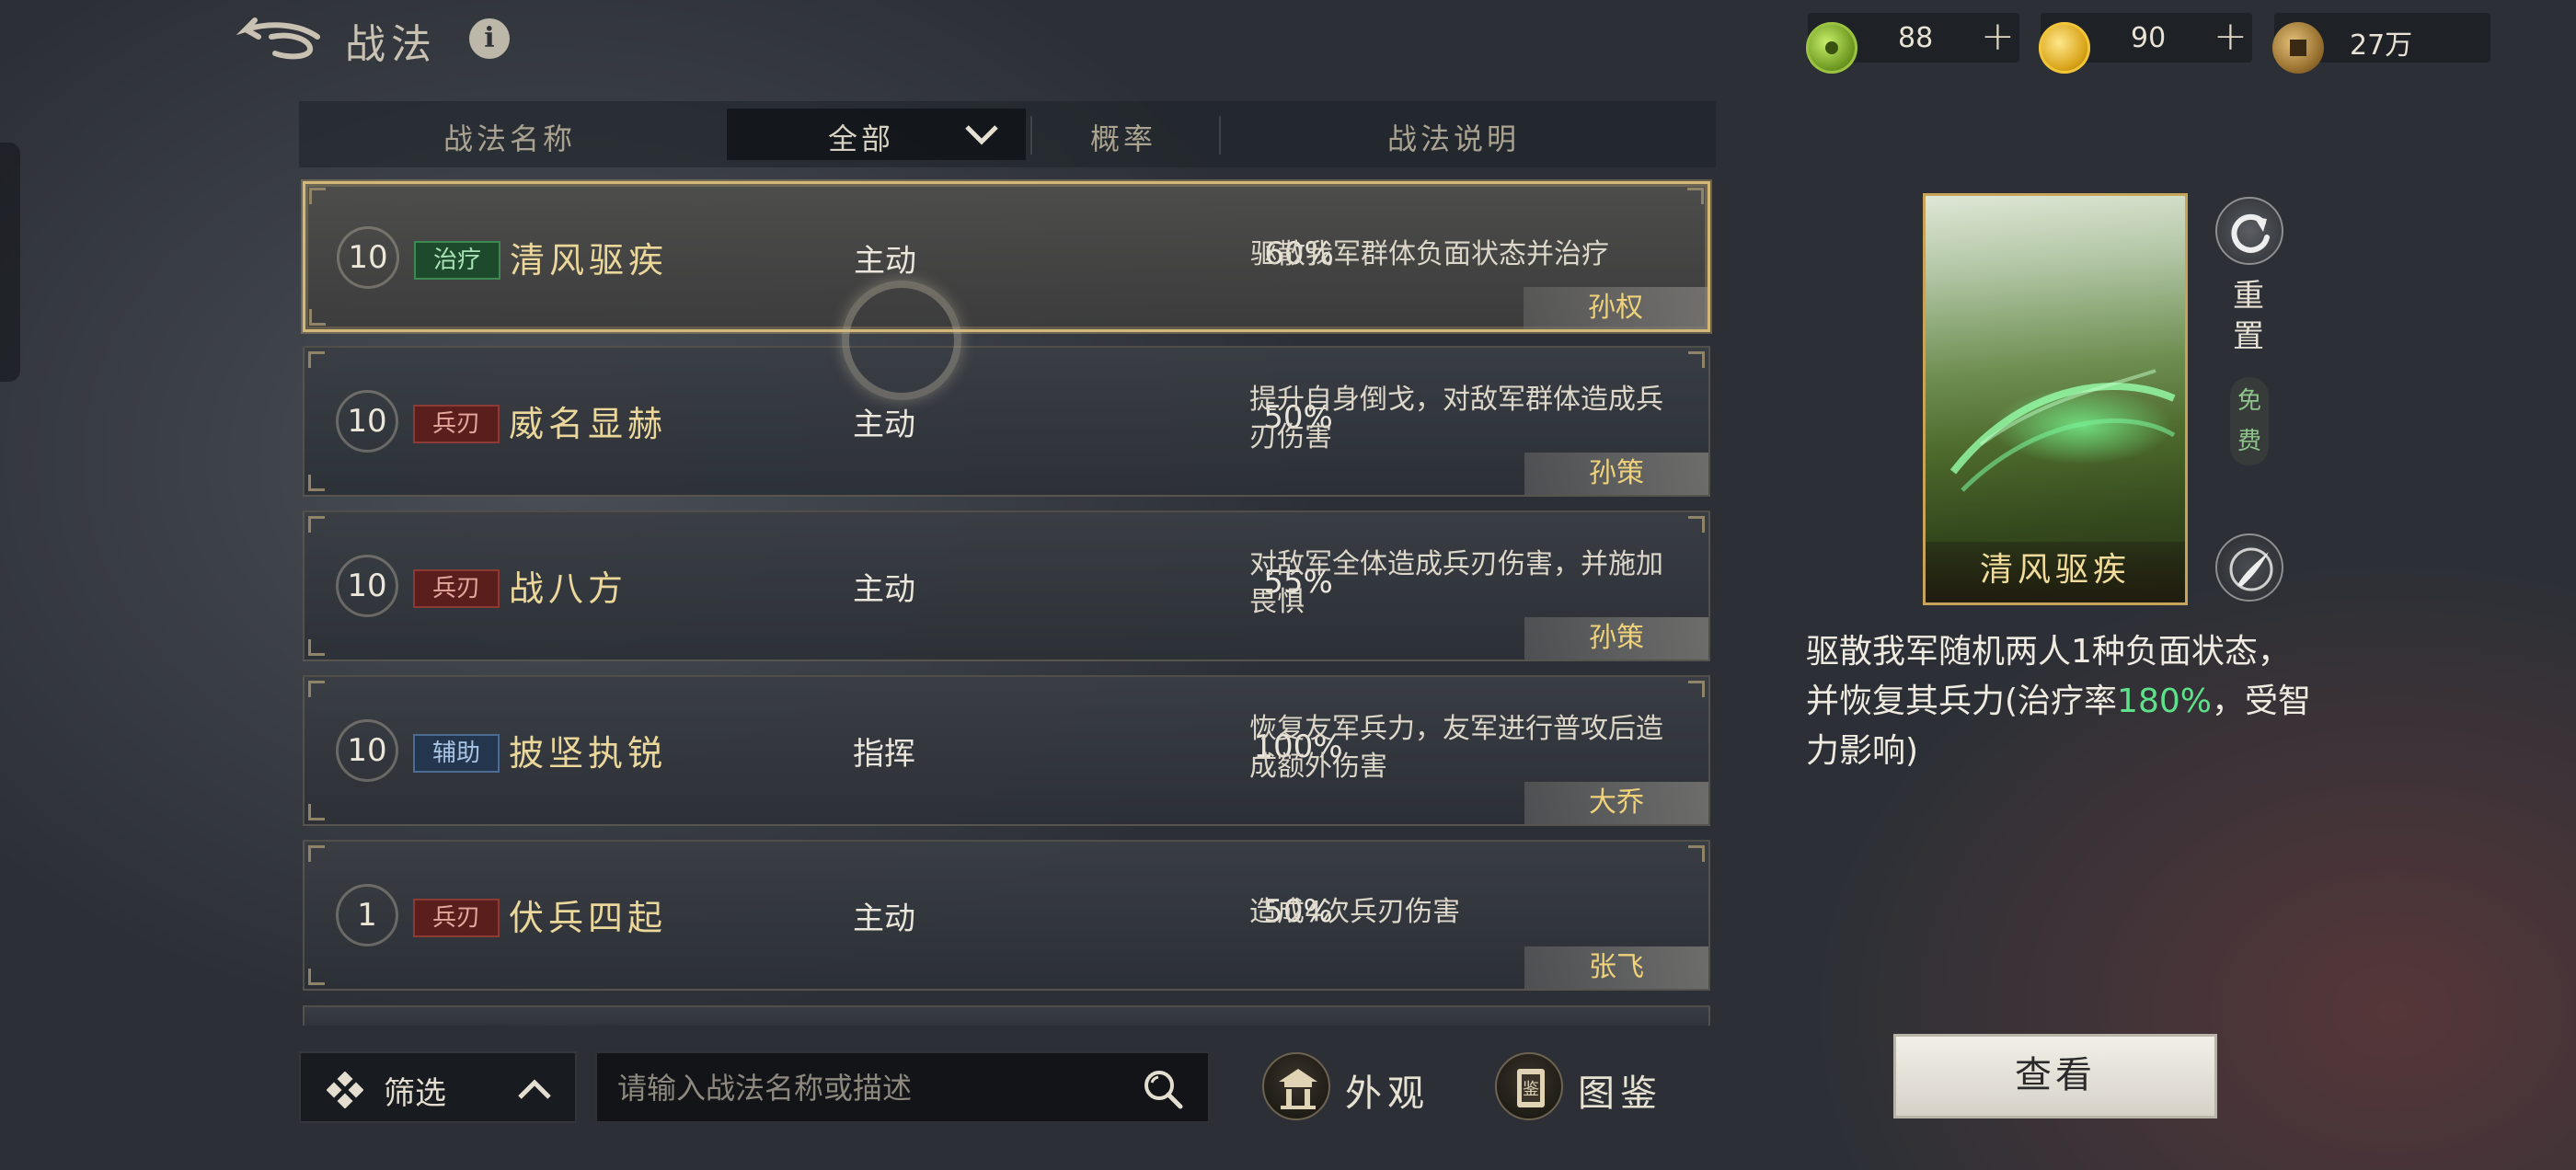 The width and height of the screenshot is (2576, 1170). I want to click on chevron-down-icon, so click(981, 134).